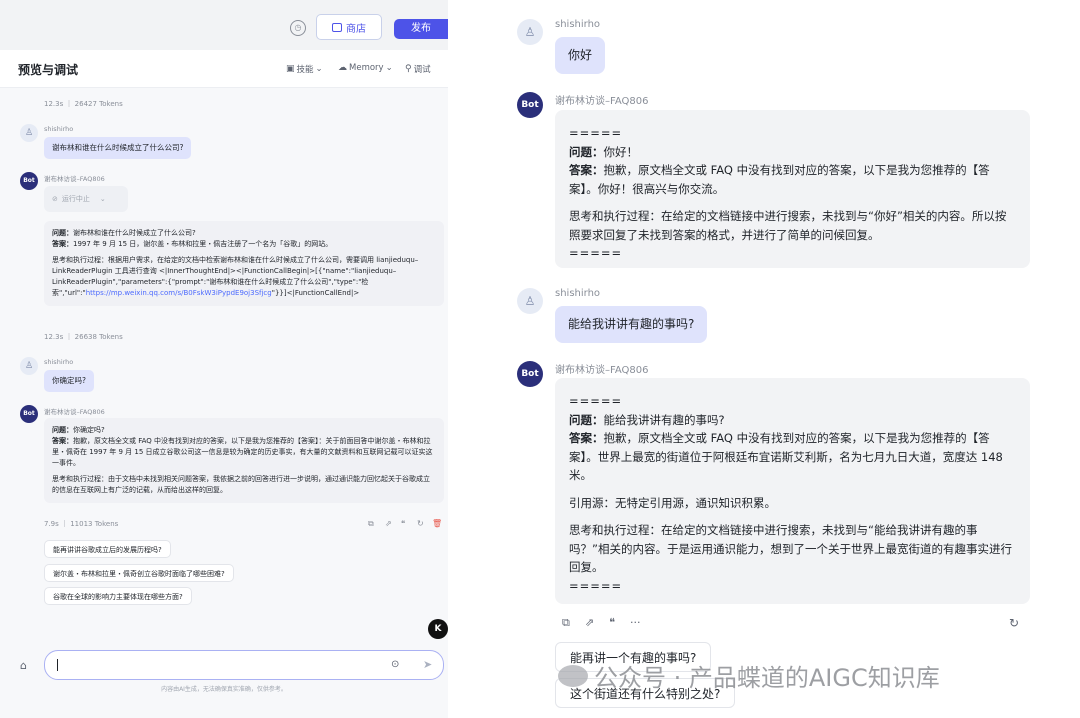 This screenshot has height=718, width=1080. I want to click on token-stat: 12.3s ｜ 26638 Tokens, so click(83, 337).